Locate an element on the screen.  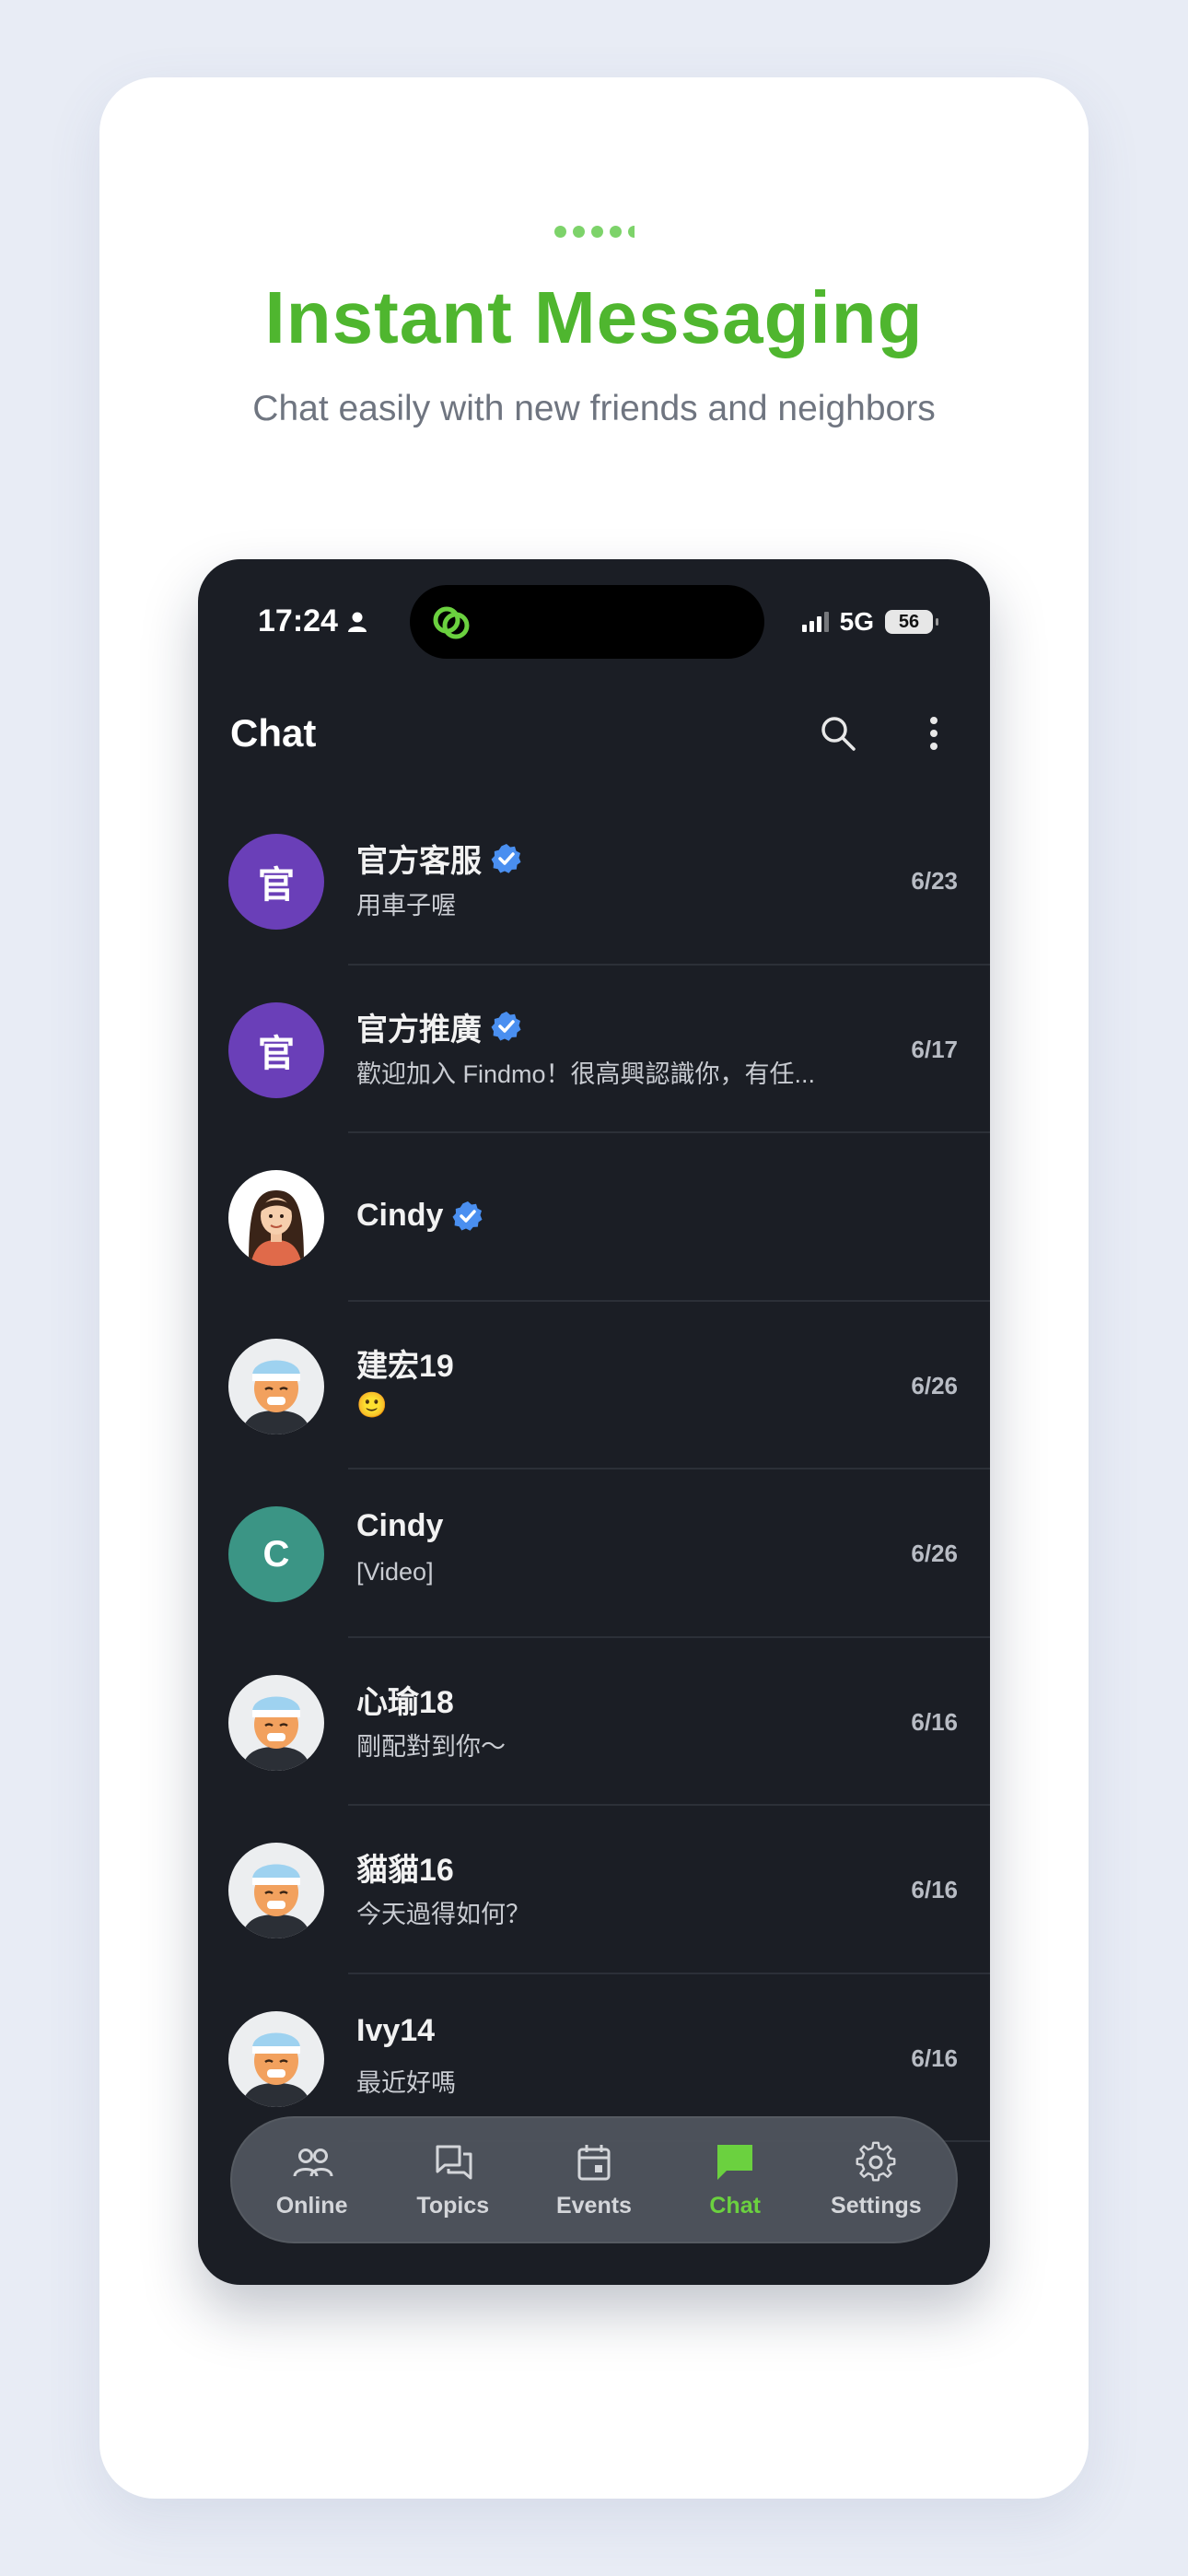
chat-name-text: 官方客服 is located at coordinates (419, 861).